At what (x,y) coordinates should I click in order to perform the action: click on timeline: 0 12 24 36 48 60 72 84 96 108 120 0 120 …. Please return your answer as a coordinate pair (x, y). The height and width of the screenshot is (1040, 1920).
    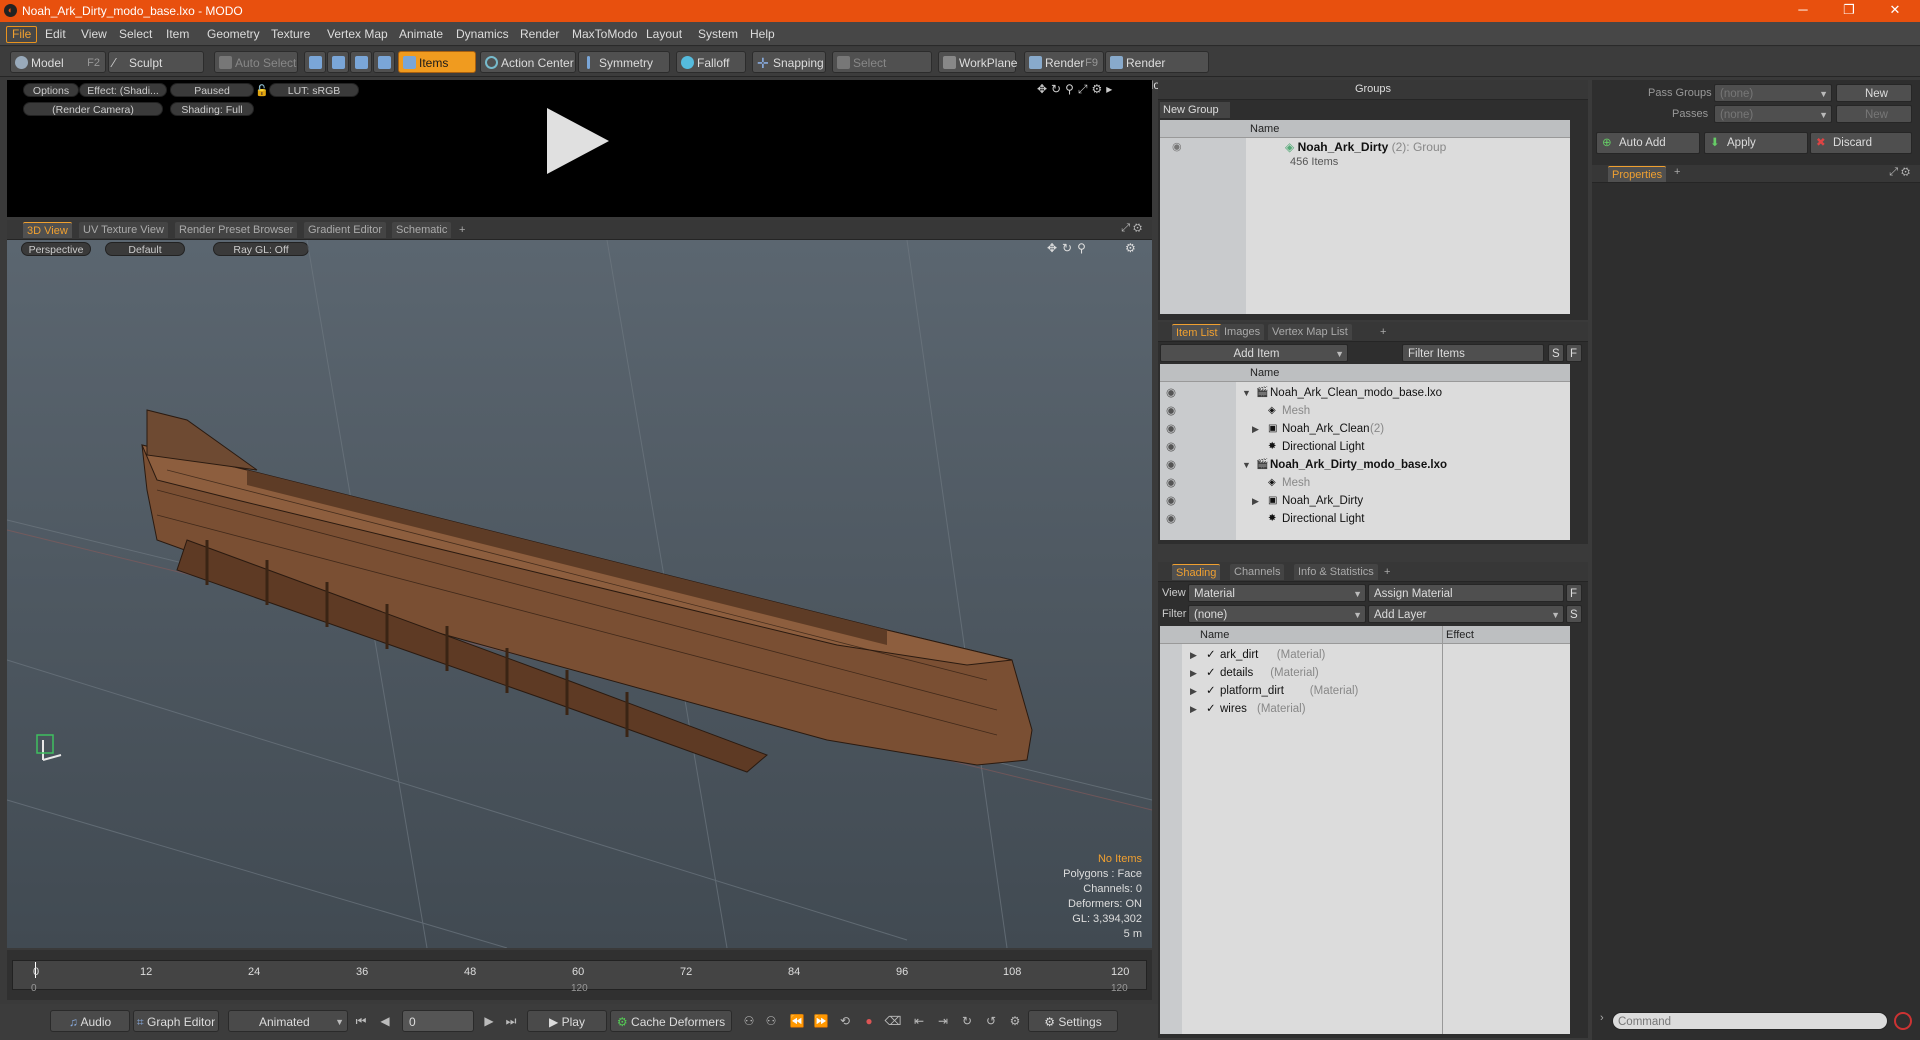
    Looking at the image, I should click on (579, 975).